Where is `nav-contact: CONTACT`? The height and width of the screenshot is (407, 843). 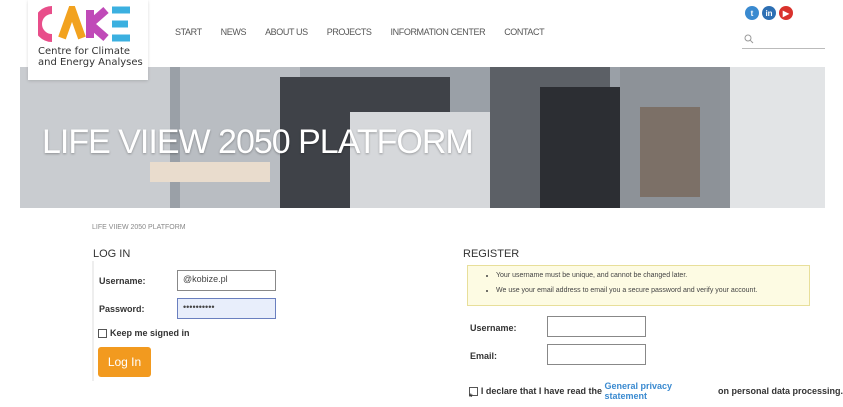 nav-contact: CONTACT is located at coordinates (524, 32).